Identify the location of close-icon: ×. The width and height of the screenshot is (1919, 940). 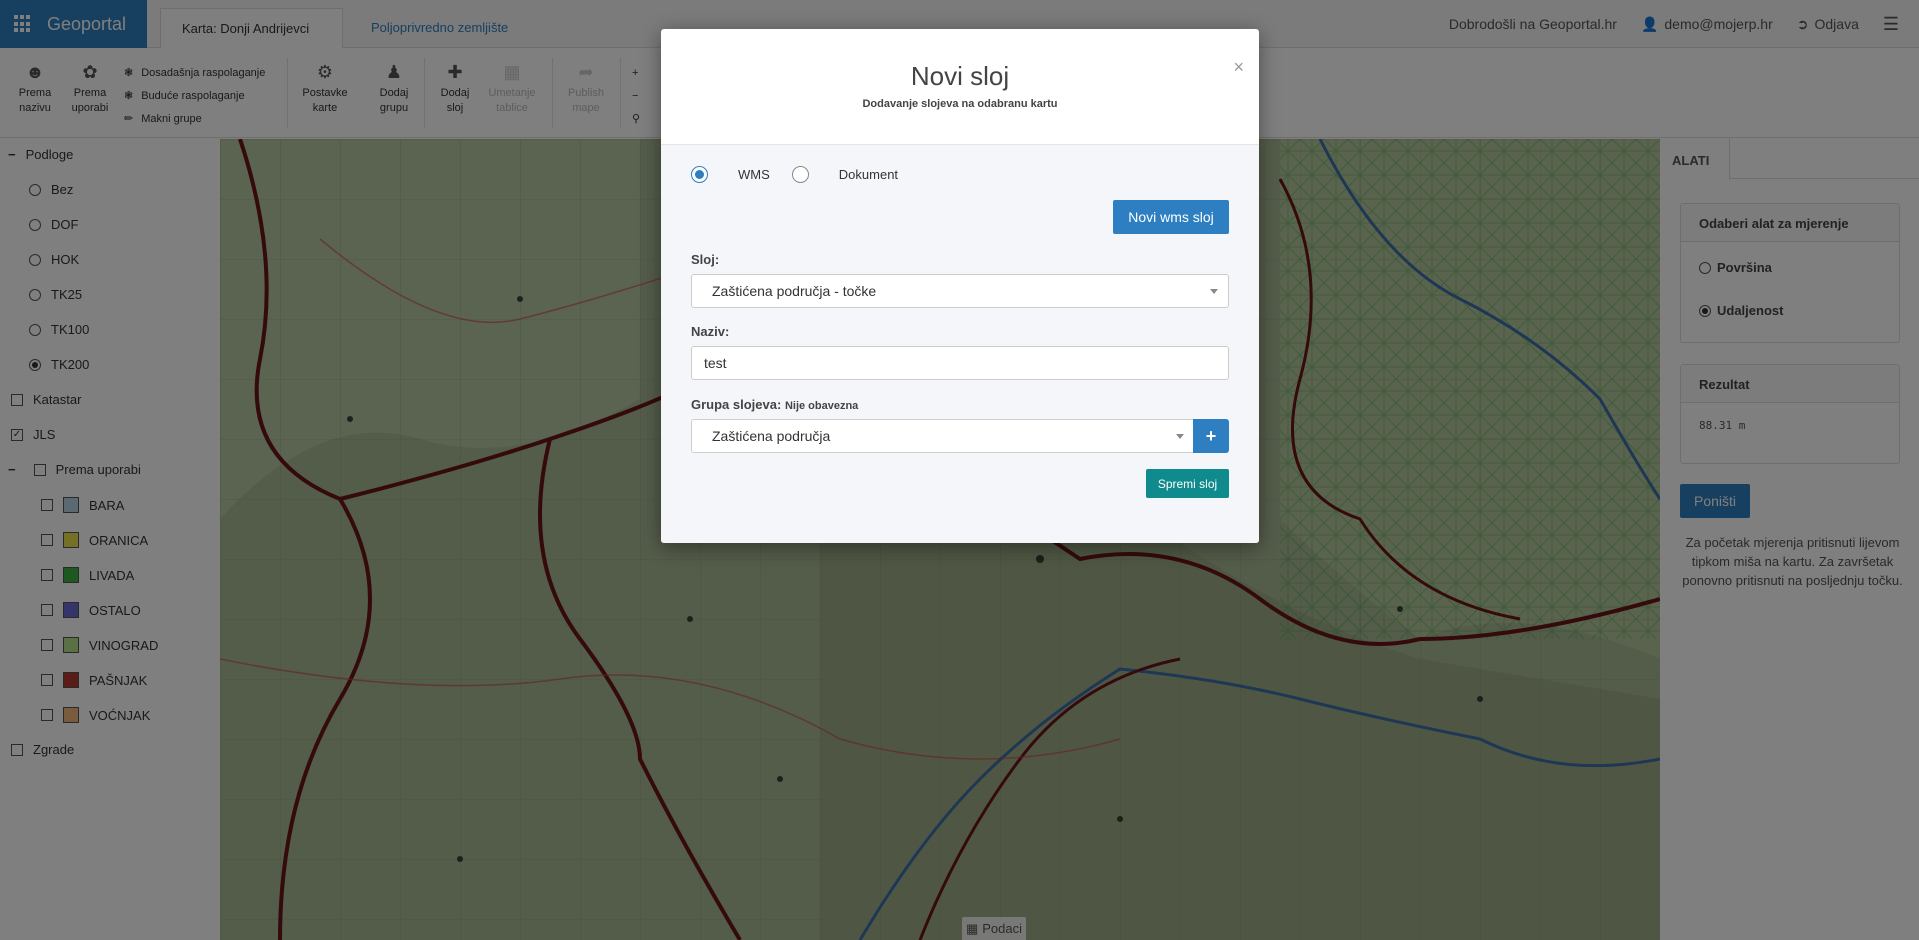
(1238, 67).